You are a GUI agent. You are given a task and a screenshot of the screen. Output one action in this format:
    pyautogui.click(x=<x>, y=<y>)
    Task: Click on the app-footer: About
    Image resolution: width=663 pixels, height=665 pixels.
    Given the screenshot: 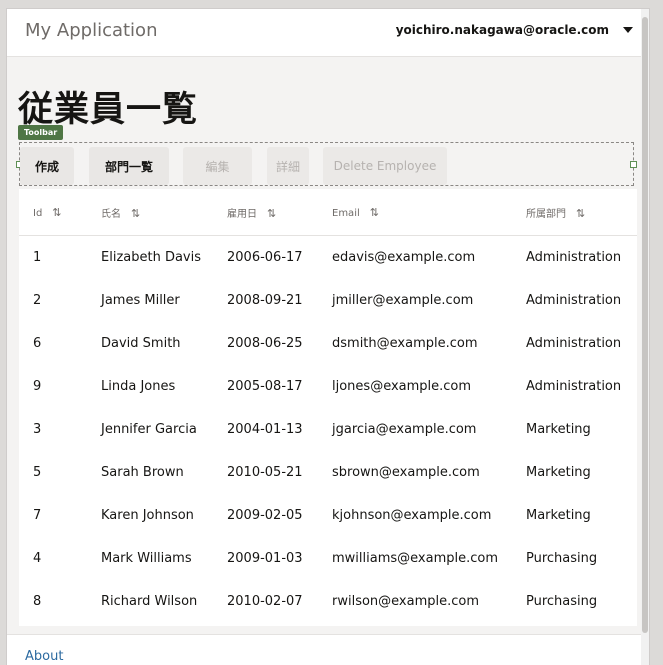 What is the action you would take?
    pyautogui.click(x=328, y=649)
    